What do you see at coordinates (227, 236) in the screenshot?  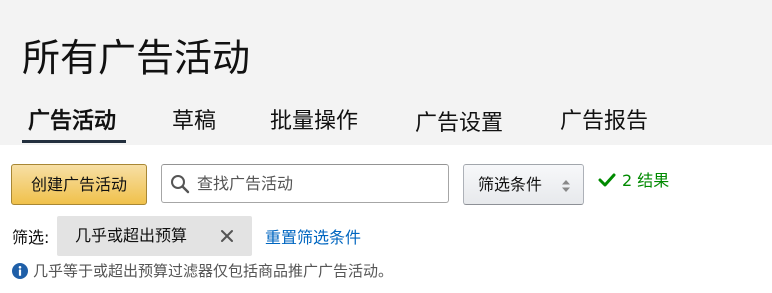 I see `close-icon` at bounding box center [227, 236].